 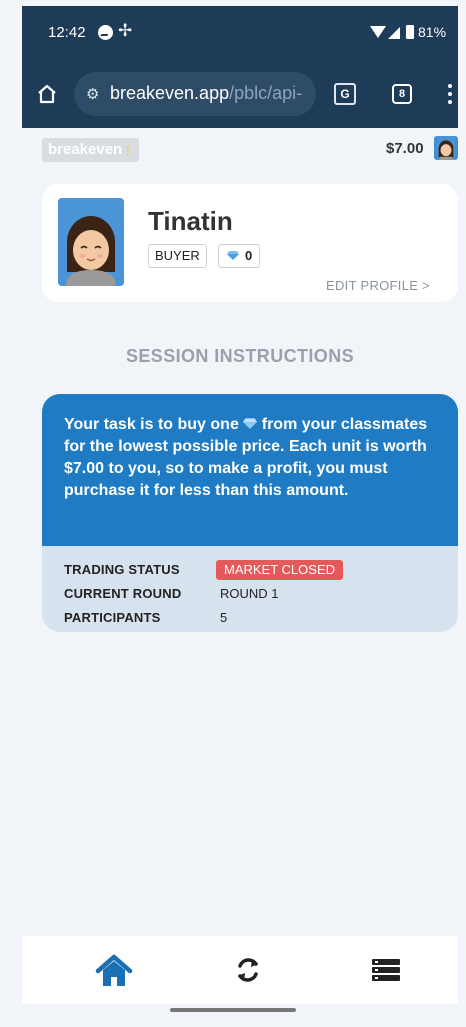 What do you see at coordinates (378, 285) in the screenshot?
I see `edit-profile-link: EDIT PROFILE >` at bounding box center [378, 285].